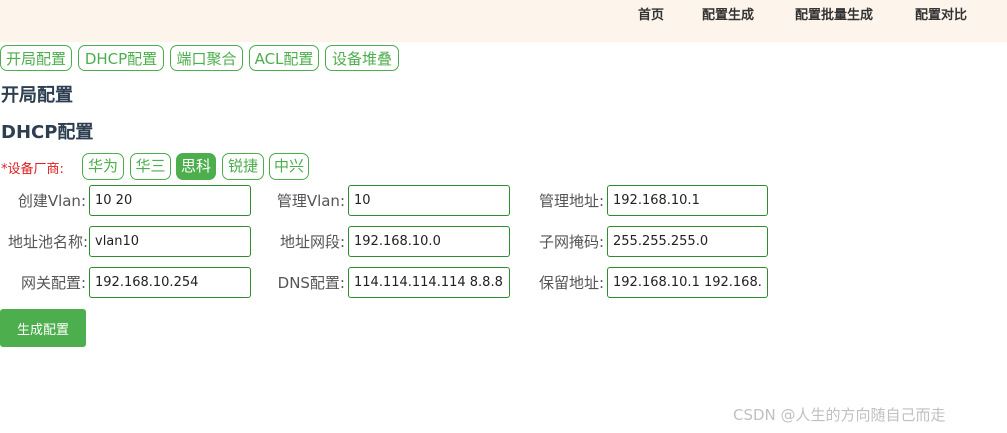  Describe the element at coordinates (312, 242) in the screenshot. I see `network-segment-label: 地址网段:` at that location.